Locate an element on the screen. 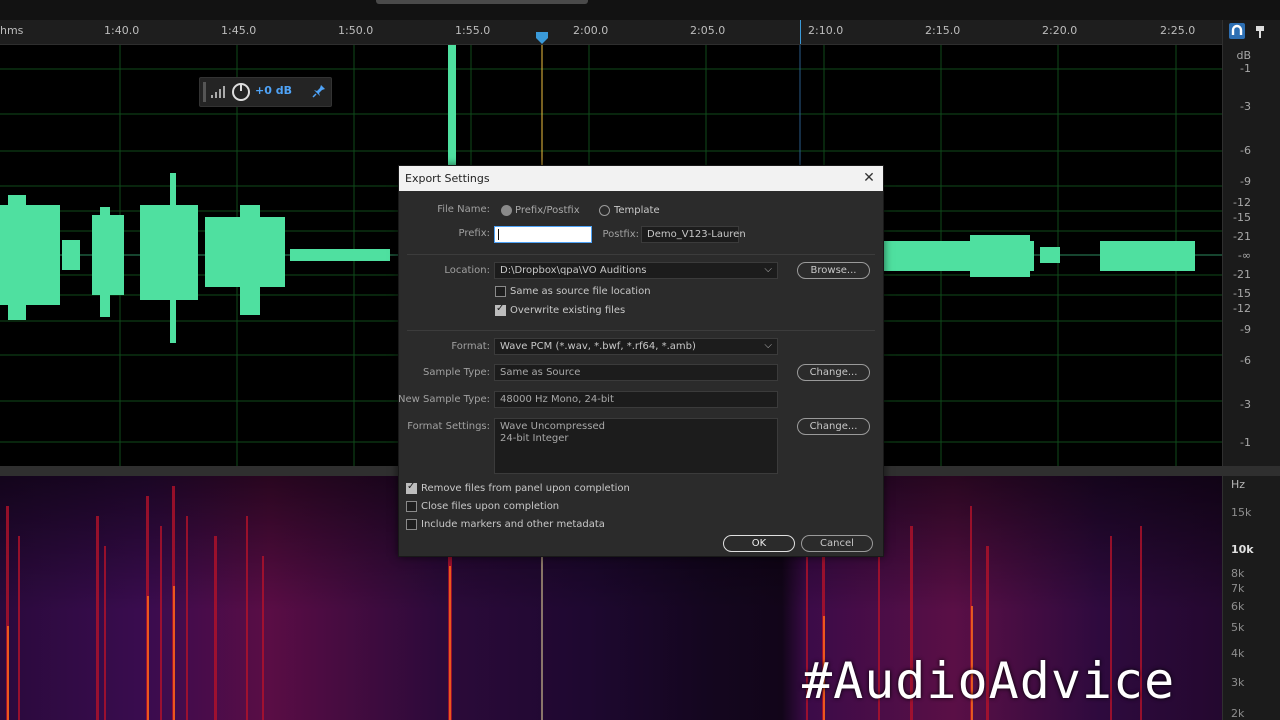  snap-magnet-icon is located at coordinates (1237, 31).